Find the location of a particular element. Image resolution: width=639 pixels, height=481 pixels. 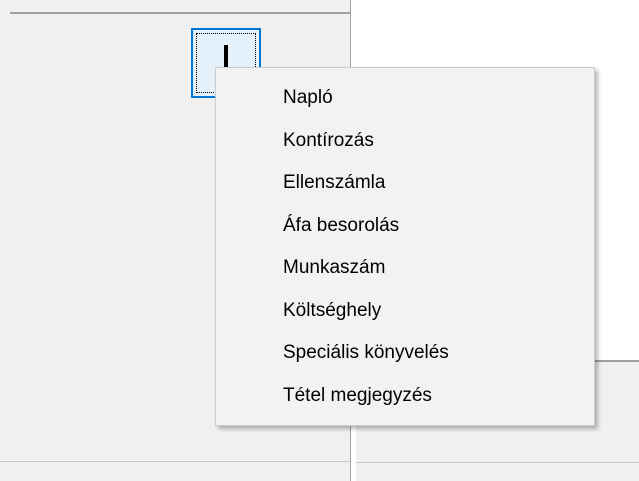

menu-item-tetel-megjegyzes: Tétel megjegyzés is located at coordinates (405, 396).